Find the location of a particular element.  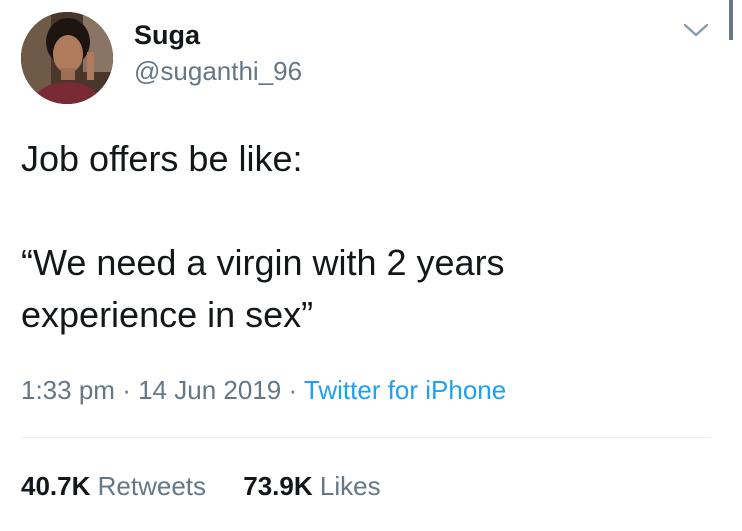

avatar is located at coordinates (67, 58).